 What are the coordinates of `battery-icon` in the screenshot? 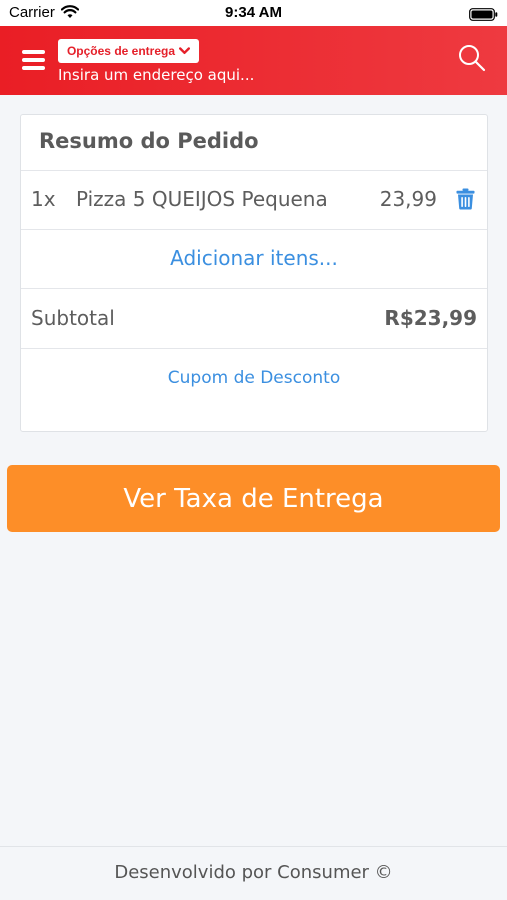 It's located at (483, 15).